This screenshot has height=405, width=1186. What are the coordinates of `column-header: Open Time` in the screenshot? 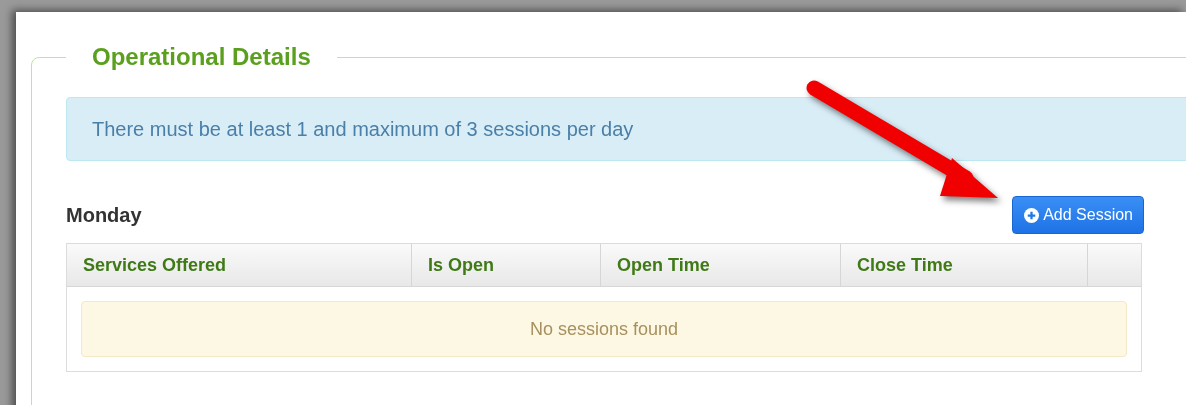 It's located at (721, 265).